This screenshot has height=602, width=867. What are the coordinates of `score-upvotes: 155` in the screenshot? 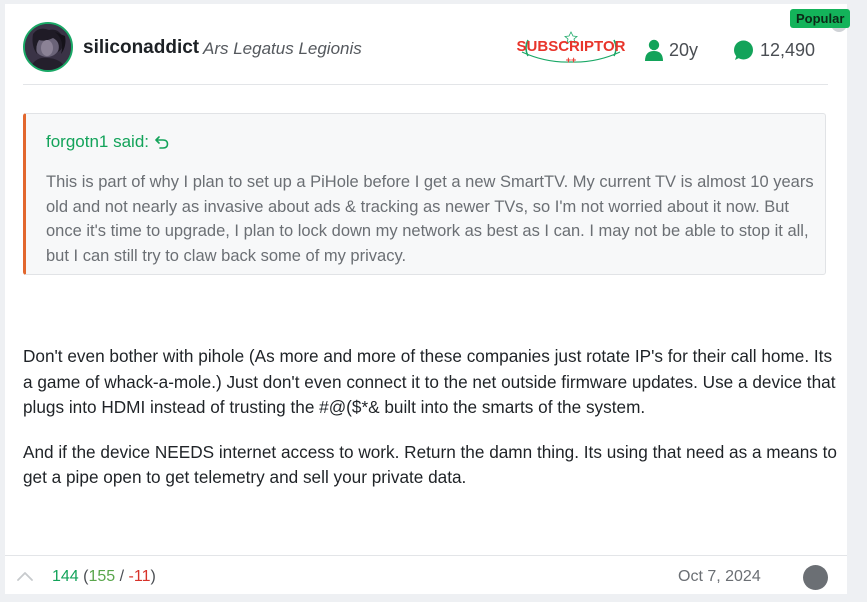 It's located at (102, 576).